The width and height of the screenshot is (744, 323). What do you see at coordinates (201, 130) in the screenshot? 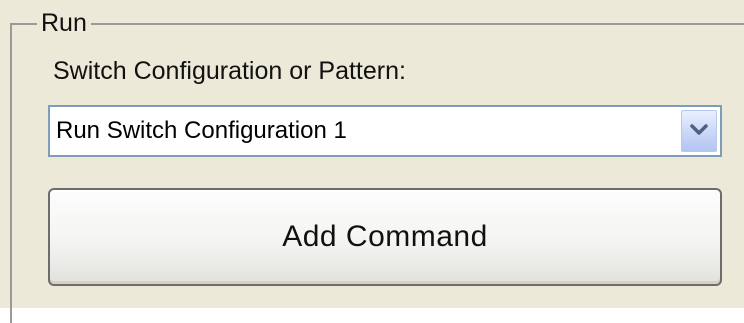
I see `dropdown-selected-value: Run Switch Configuration 1` at bounding box center [201, 130].